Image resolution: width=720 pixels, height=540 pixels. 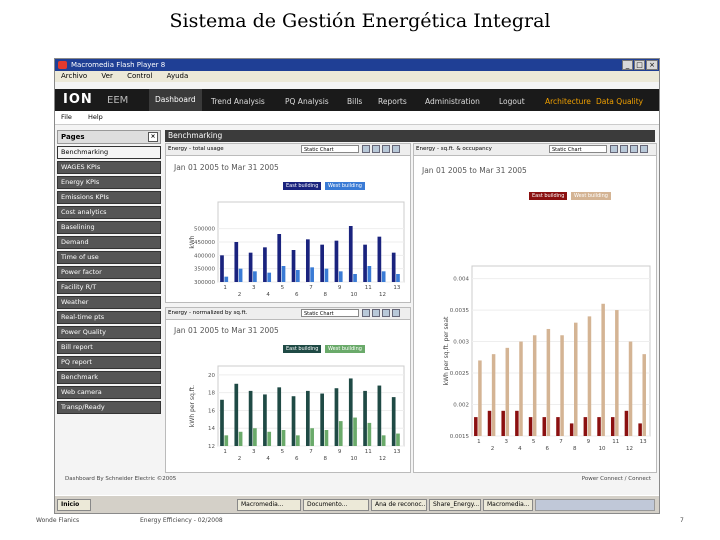 What do you see at coordinates (238, 101) in the screenshot?
I see `tab-trend-analysis: Trend Analysis` at bounding box center [238, 101].